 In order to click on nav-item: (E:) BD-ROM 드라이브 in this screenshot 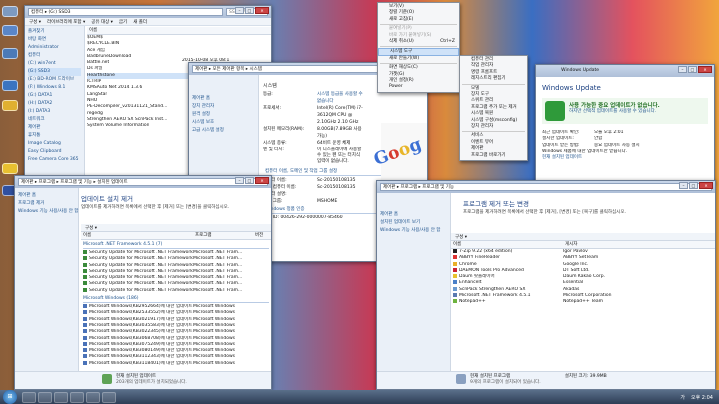, I will do `click(54, 80)`.